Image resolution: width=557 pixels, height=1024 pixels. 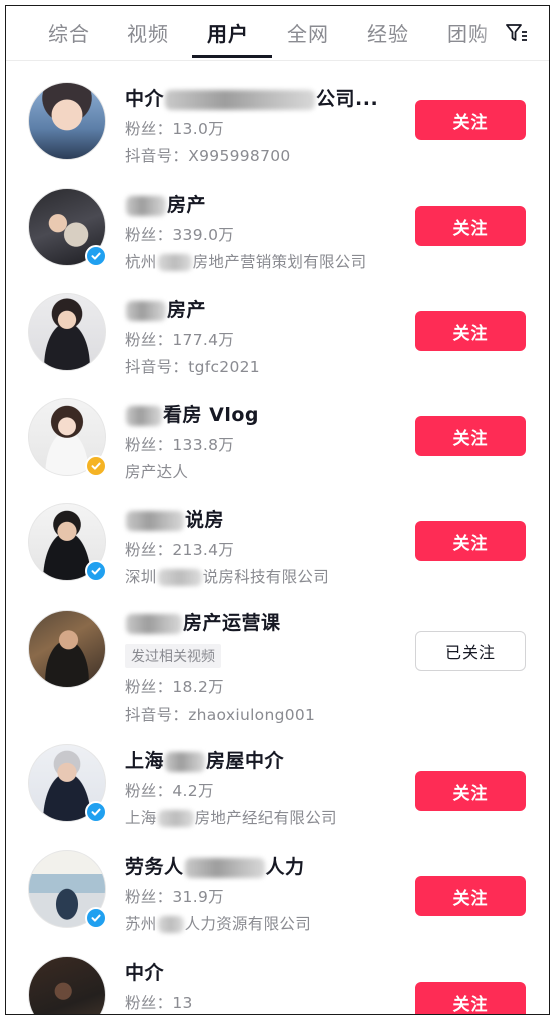 What do you see at coordinates (388, 32) in the screenshot?
I see `tab-experience: 经验` at bounding box center [388, 32].